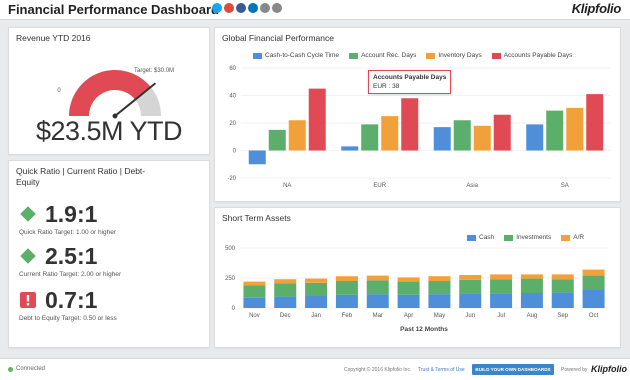 This screenshot has height=380, width=630. What do you see at coordinates (378, 370) in the screenshot?
I see `copyright: Copyright © 2016 Klipfolio Inc.` at bounding box center [378, 370].